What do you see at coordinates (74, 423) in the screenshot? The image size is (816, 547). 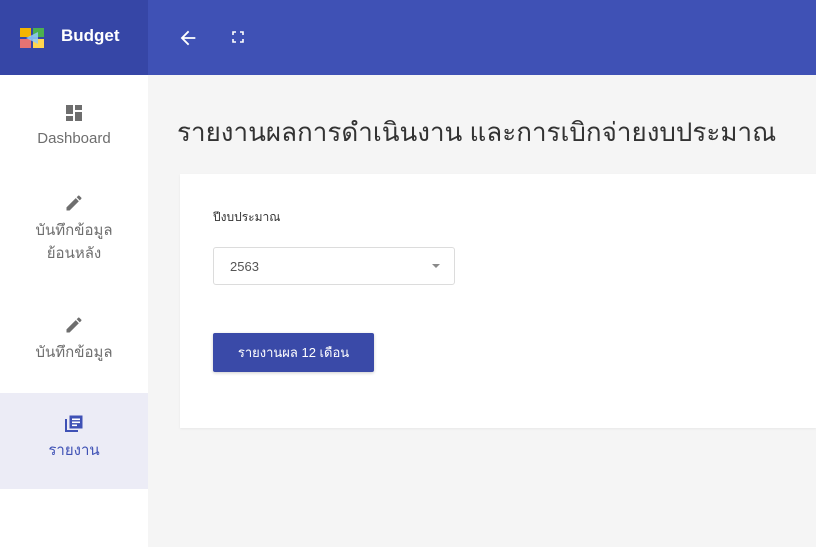 I see `report-icon` at bounding box center [74, 423].